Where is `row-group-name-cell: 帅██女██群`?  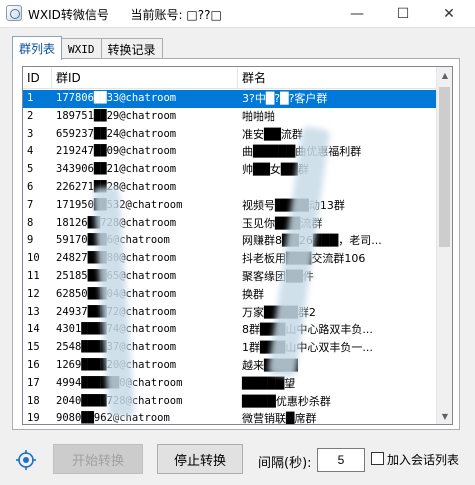
row-group-name-cell: 帅██女██群 is located at coordinates (275, 170).